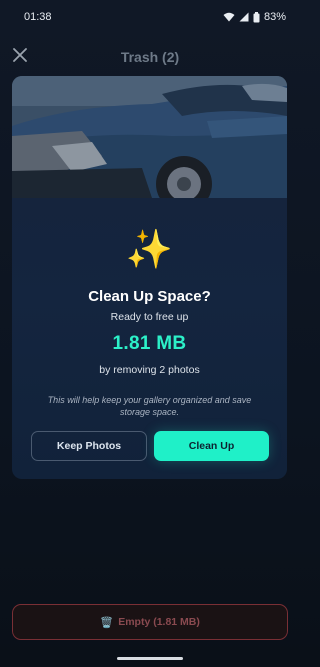  What do you see at coordinates (229, 17) in the screenshot?
I see `wifi-icon` at bounding box center [229, 17].